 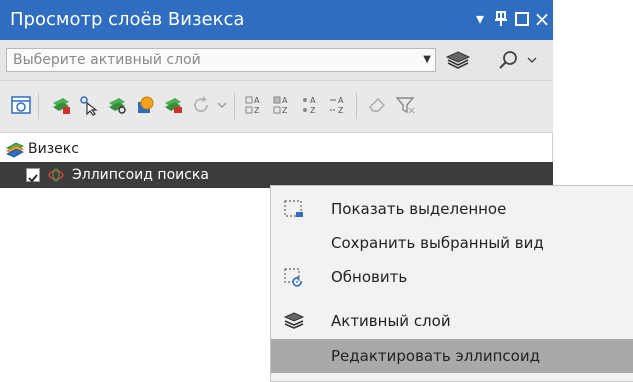 What do you see at coordinates (117, 105) in the screenshot?
I see `layer-select-icon` at bounding box center [117, 105].